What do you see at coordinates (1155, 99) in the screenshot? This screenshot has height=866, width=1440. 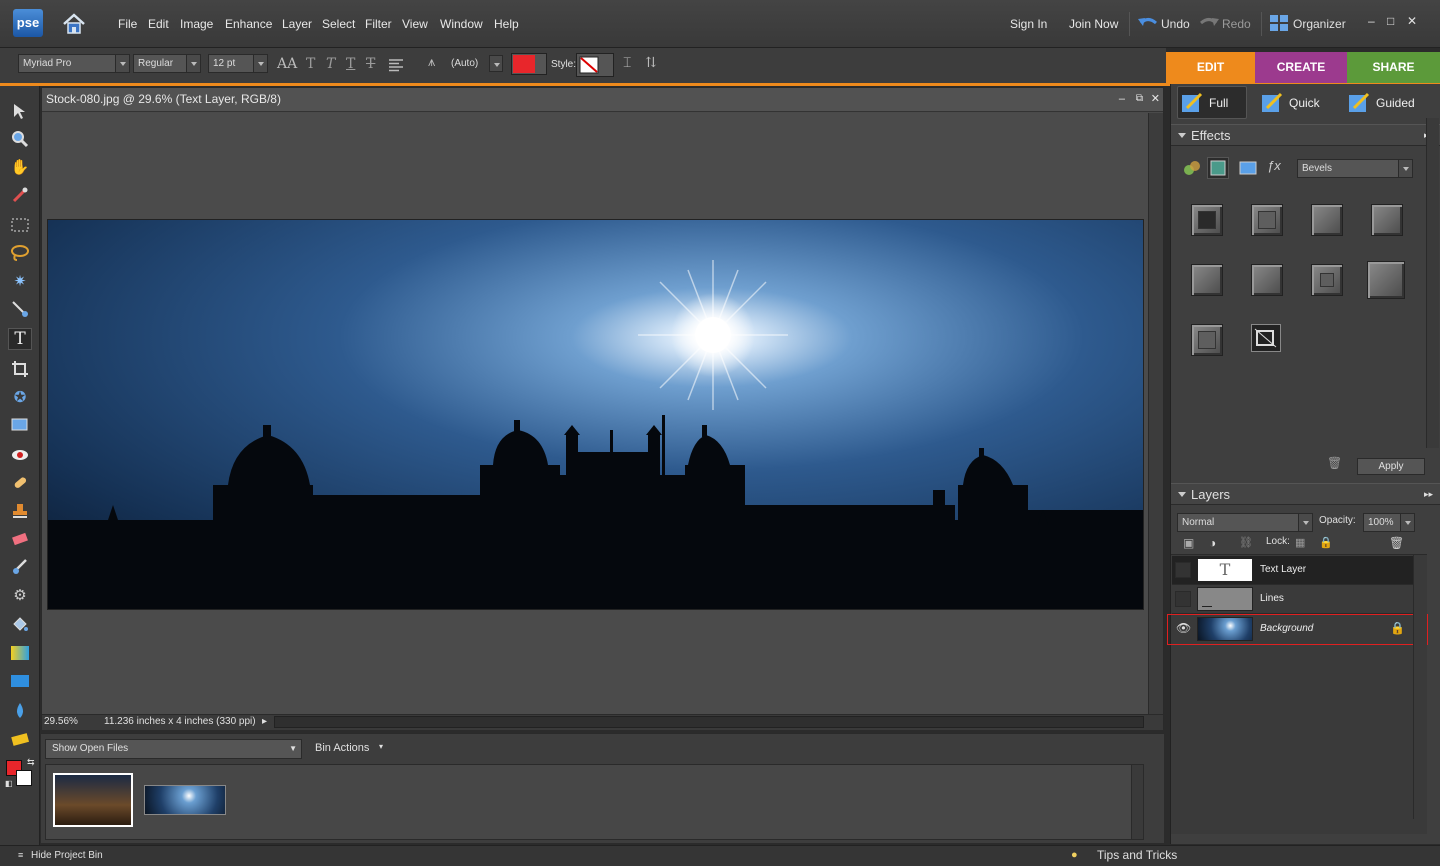 I see `doc-close-icon: ✕` at bounding box center [1155, 99].